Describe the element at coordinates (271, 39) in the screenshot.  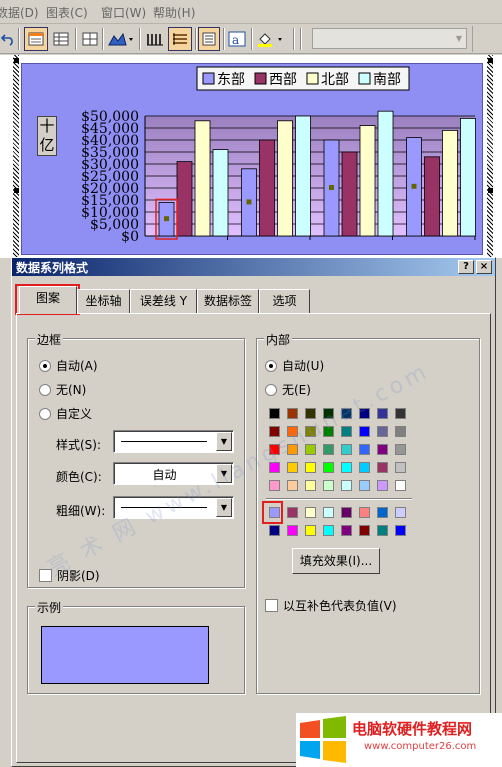
I see `fill-color-icon` at that location.